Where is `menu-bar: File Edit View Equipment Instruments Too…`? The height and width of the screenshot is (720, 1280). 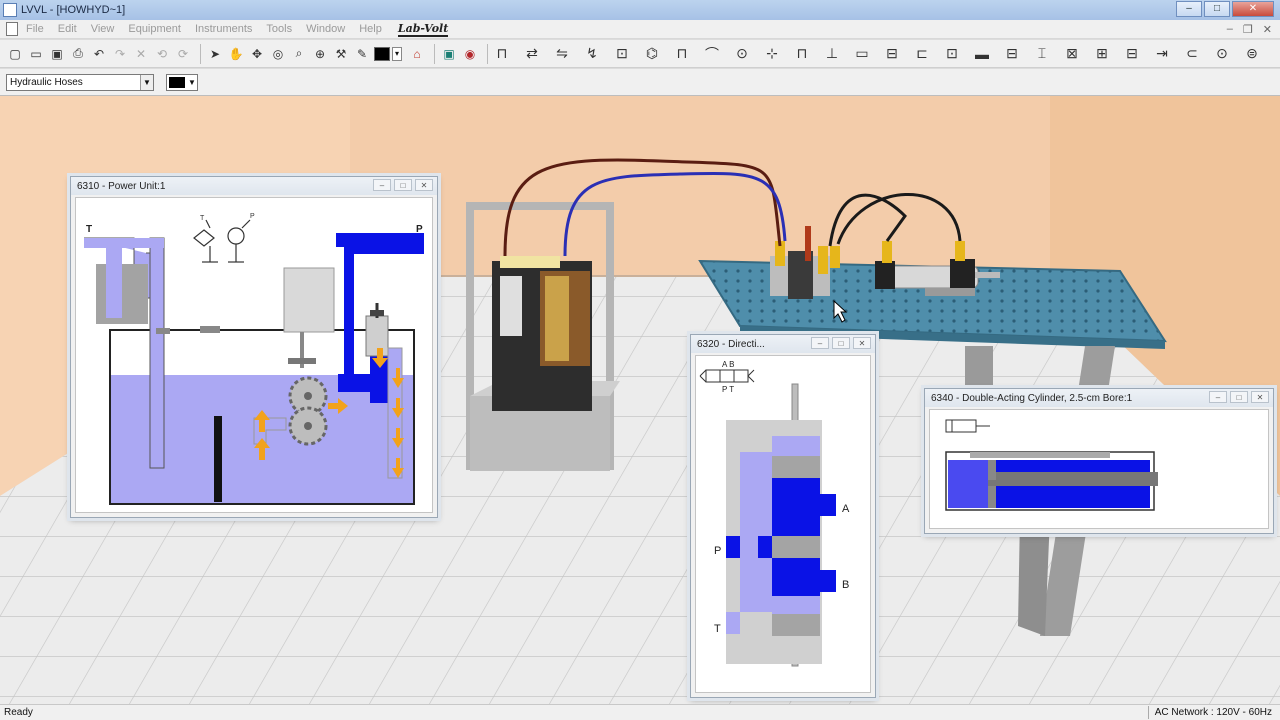
menu-bar: File Edit View Equipment Instruments Too… is located at coordinates (640, 29).